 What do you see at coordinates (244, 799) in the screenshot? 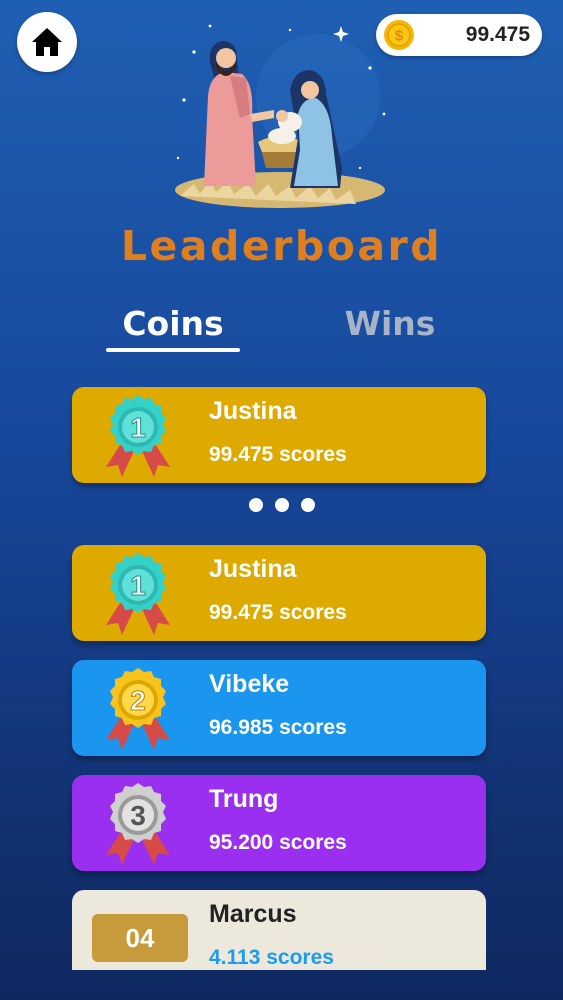
I see `player-name: Trung` at bounding box center [244, 799].